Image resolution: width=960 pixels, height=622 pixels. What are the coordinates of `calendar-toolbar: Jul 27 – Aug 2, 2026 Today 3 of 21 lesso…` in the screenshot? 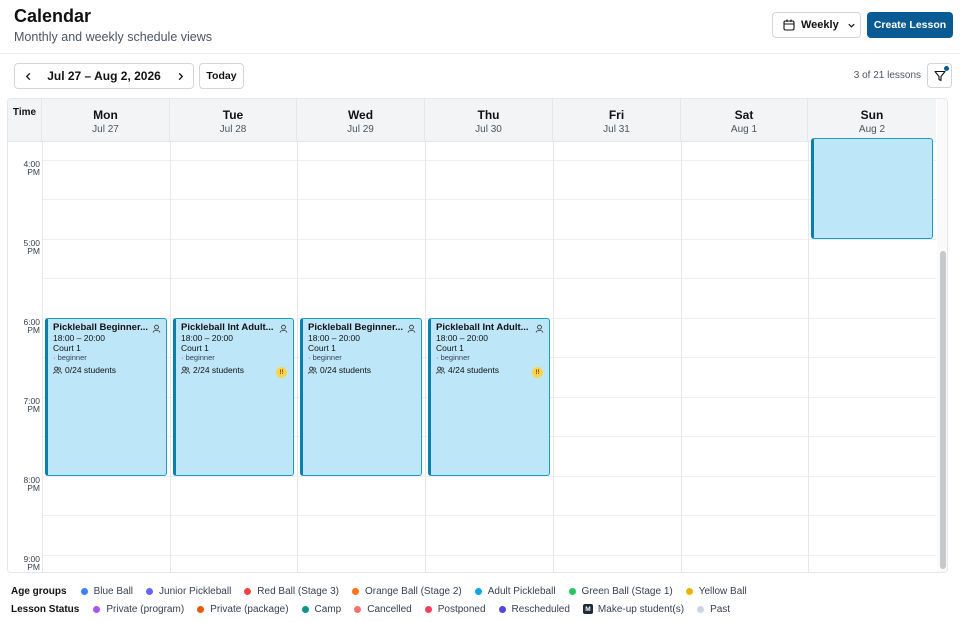 It's located at (480, 76).